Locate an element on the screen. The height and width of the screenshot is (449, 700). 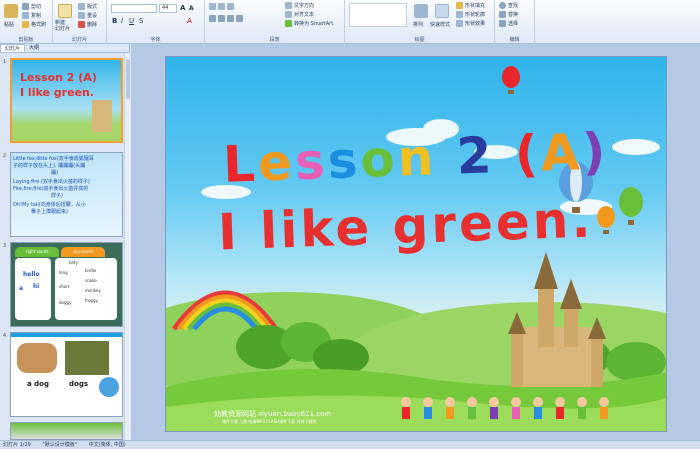
theme-name: "默认设计模板" is located at coordinates (60, 445).